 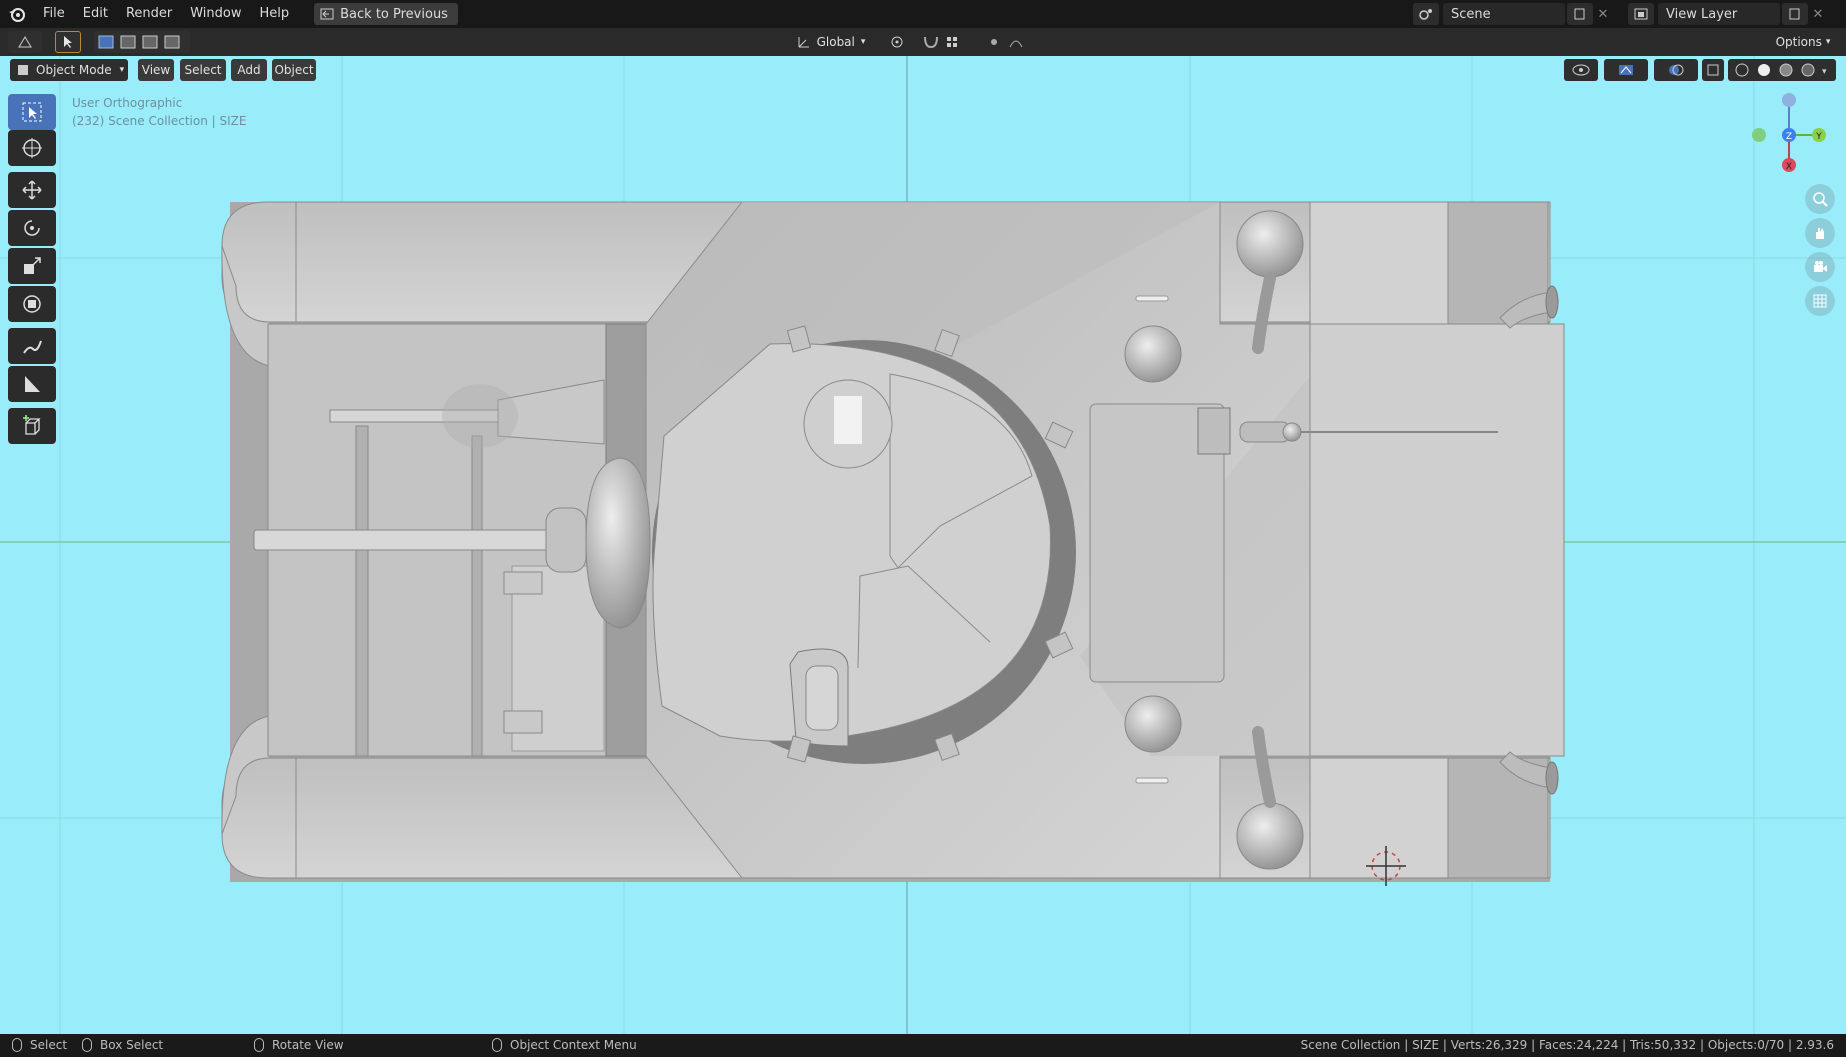 I want to click on back-to-previous-label: Back to Previous, so click(x=394, y=14).